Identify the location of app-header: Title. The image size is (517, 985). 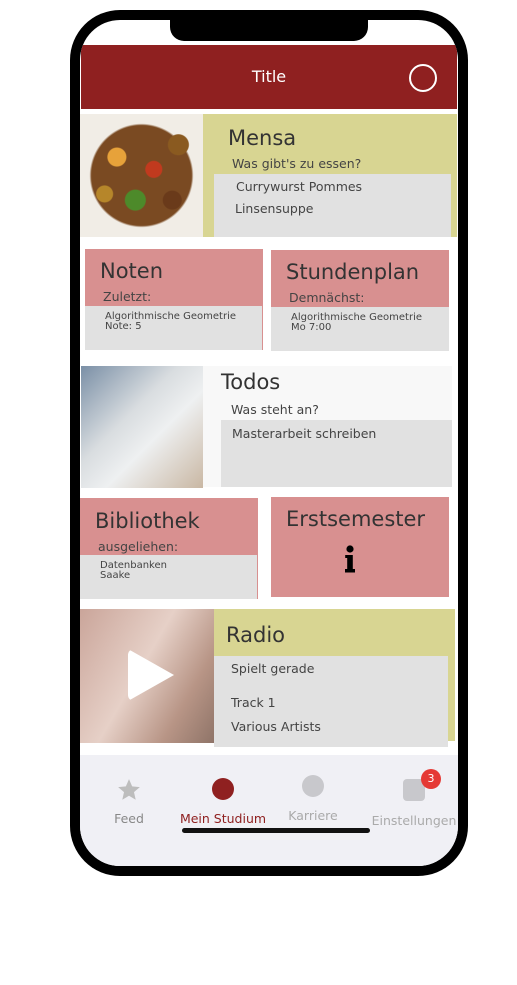
(269, 77).